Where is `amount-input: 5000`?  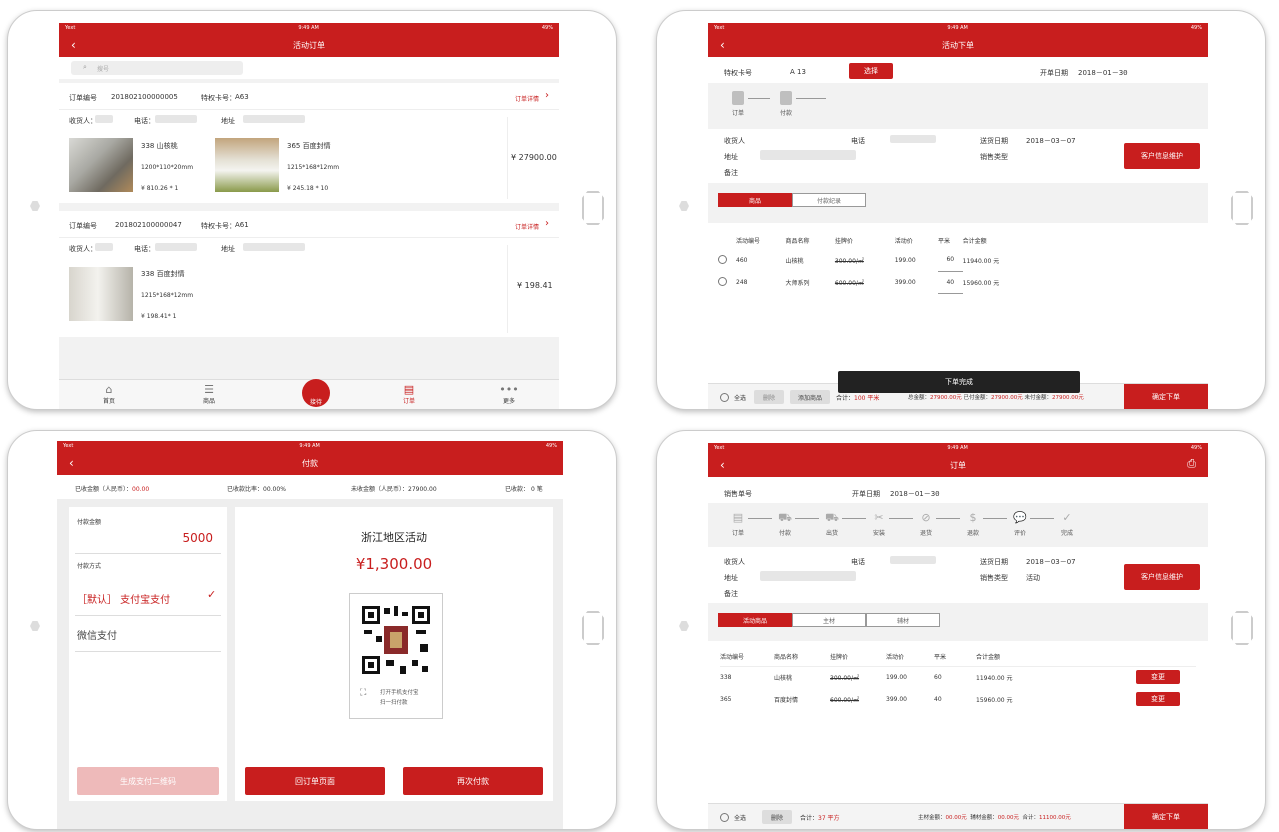
amount-input: 5000 is located at coordinates (197, 538).